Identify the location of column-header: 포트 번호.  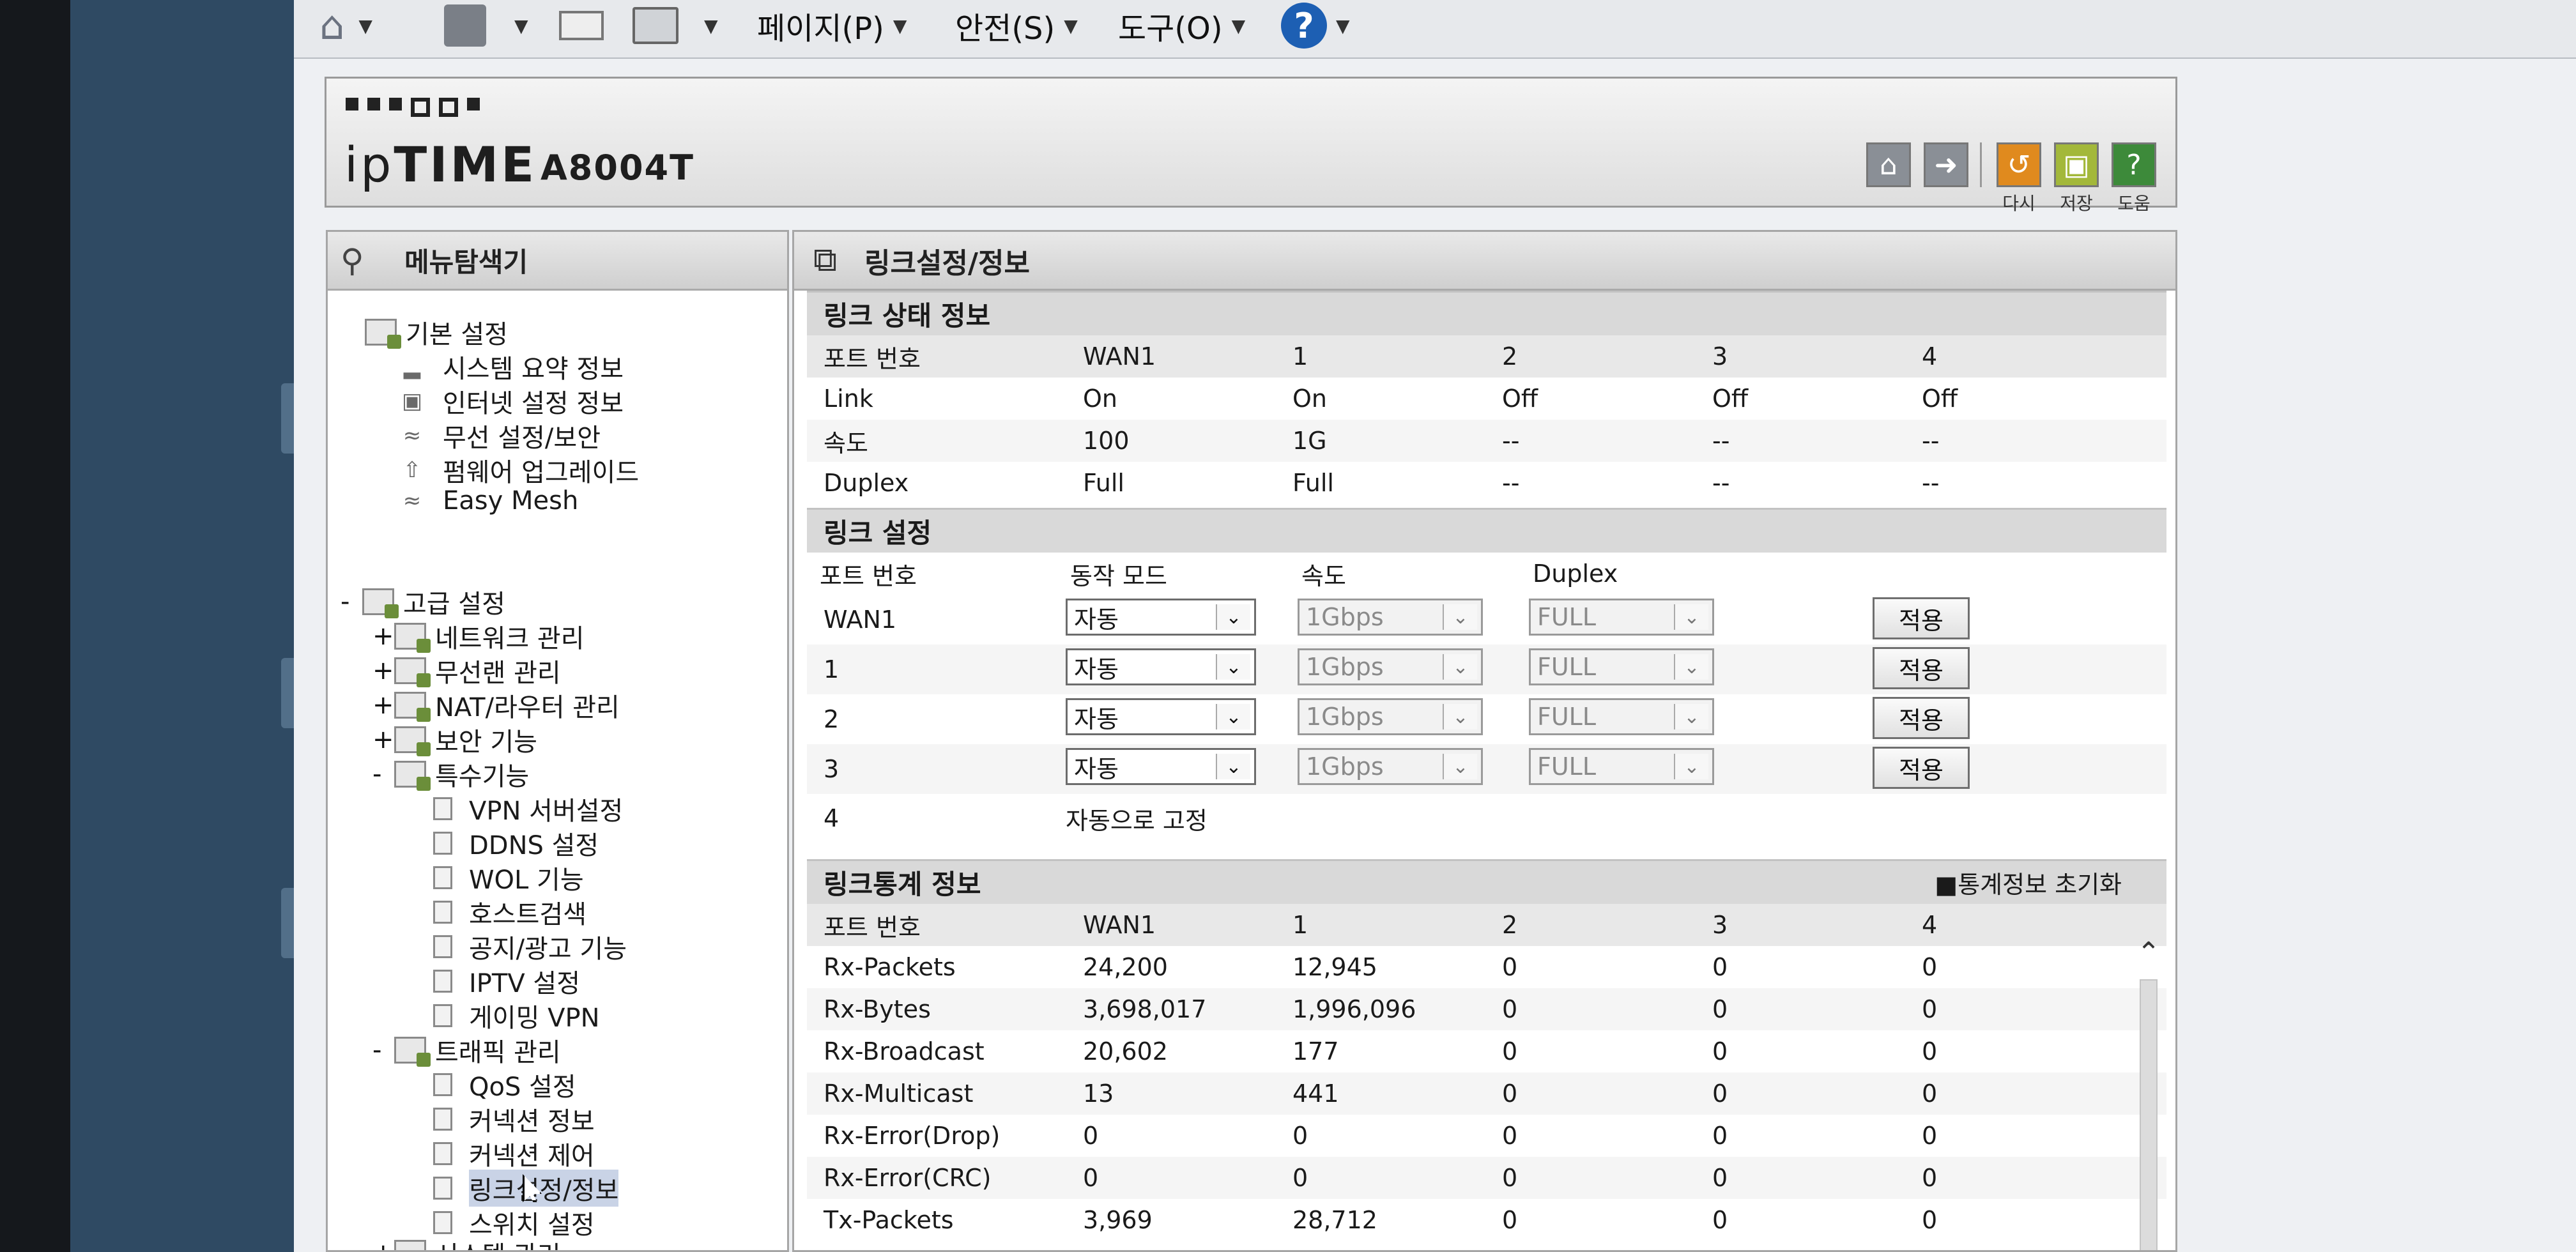
(872, 358).